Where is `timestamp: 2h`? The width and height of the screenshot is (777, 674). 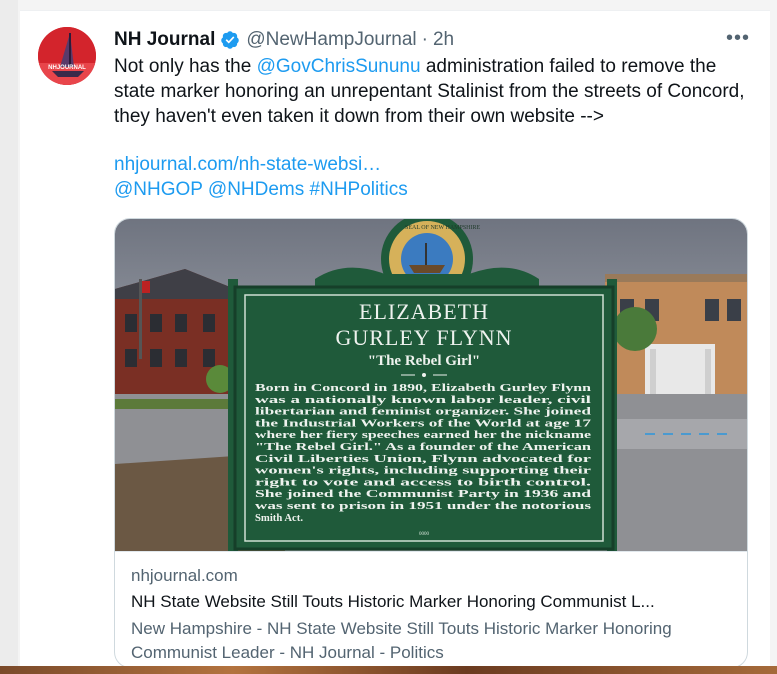 timestamp: 2h is located at coordinates (443, 40).